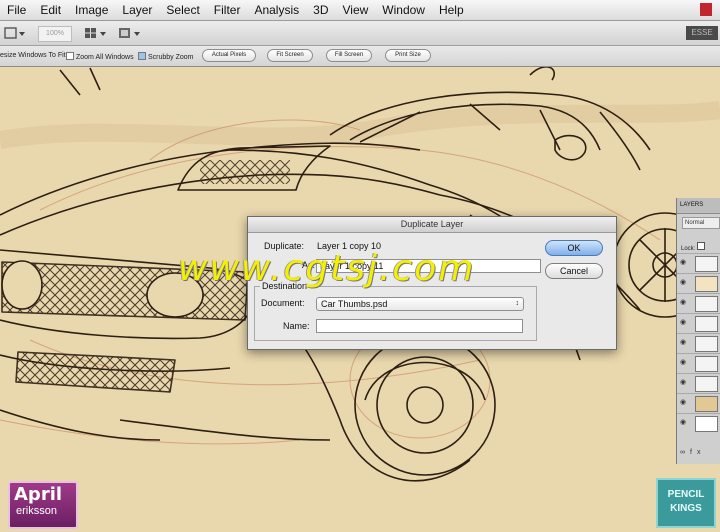 The width and height of the screenshot is (720, 532). What do you see at coordinates (15, 33) in the screenshot?
I see `tool-preset-icon` at bounding box center [15, 33].